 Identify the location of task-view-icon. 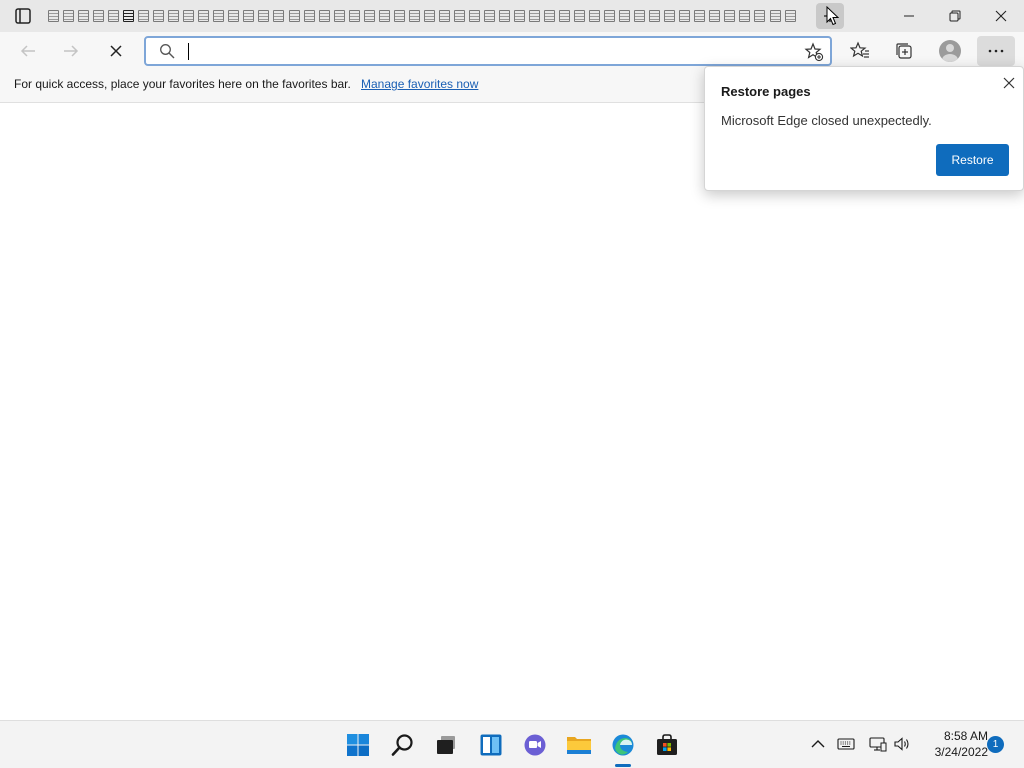
(446, 745).